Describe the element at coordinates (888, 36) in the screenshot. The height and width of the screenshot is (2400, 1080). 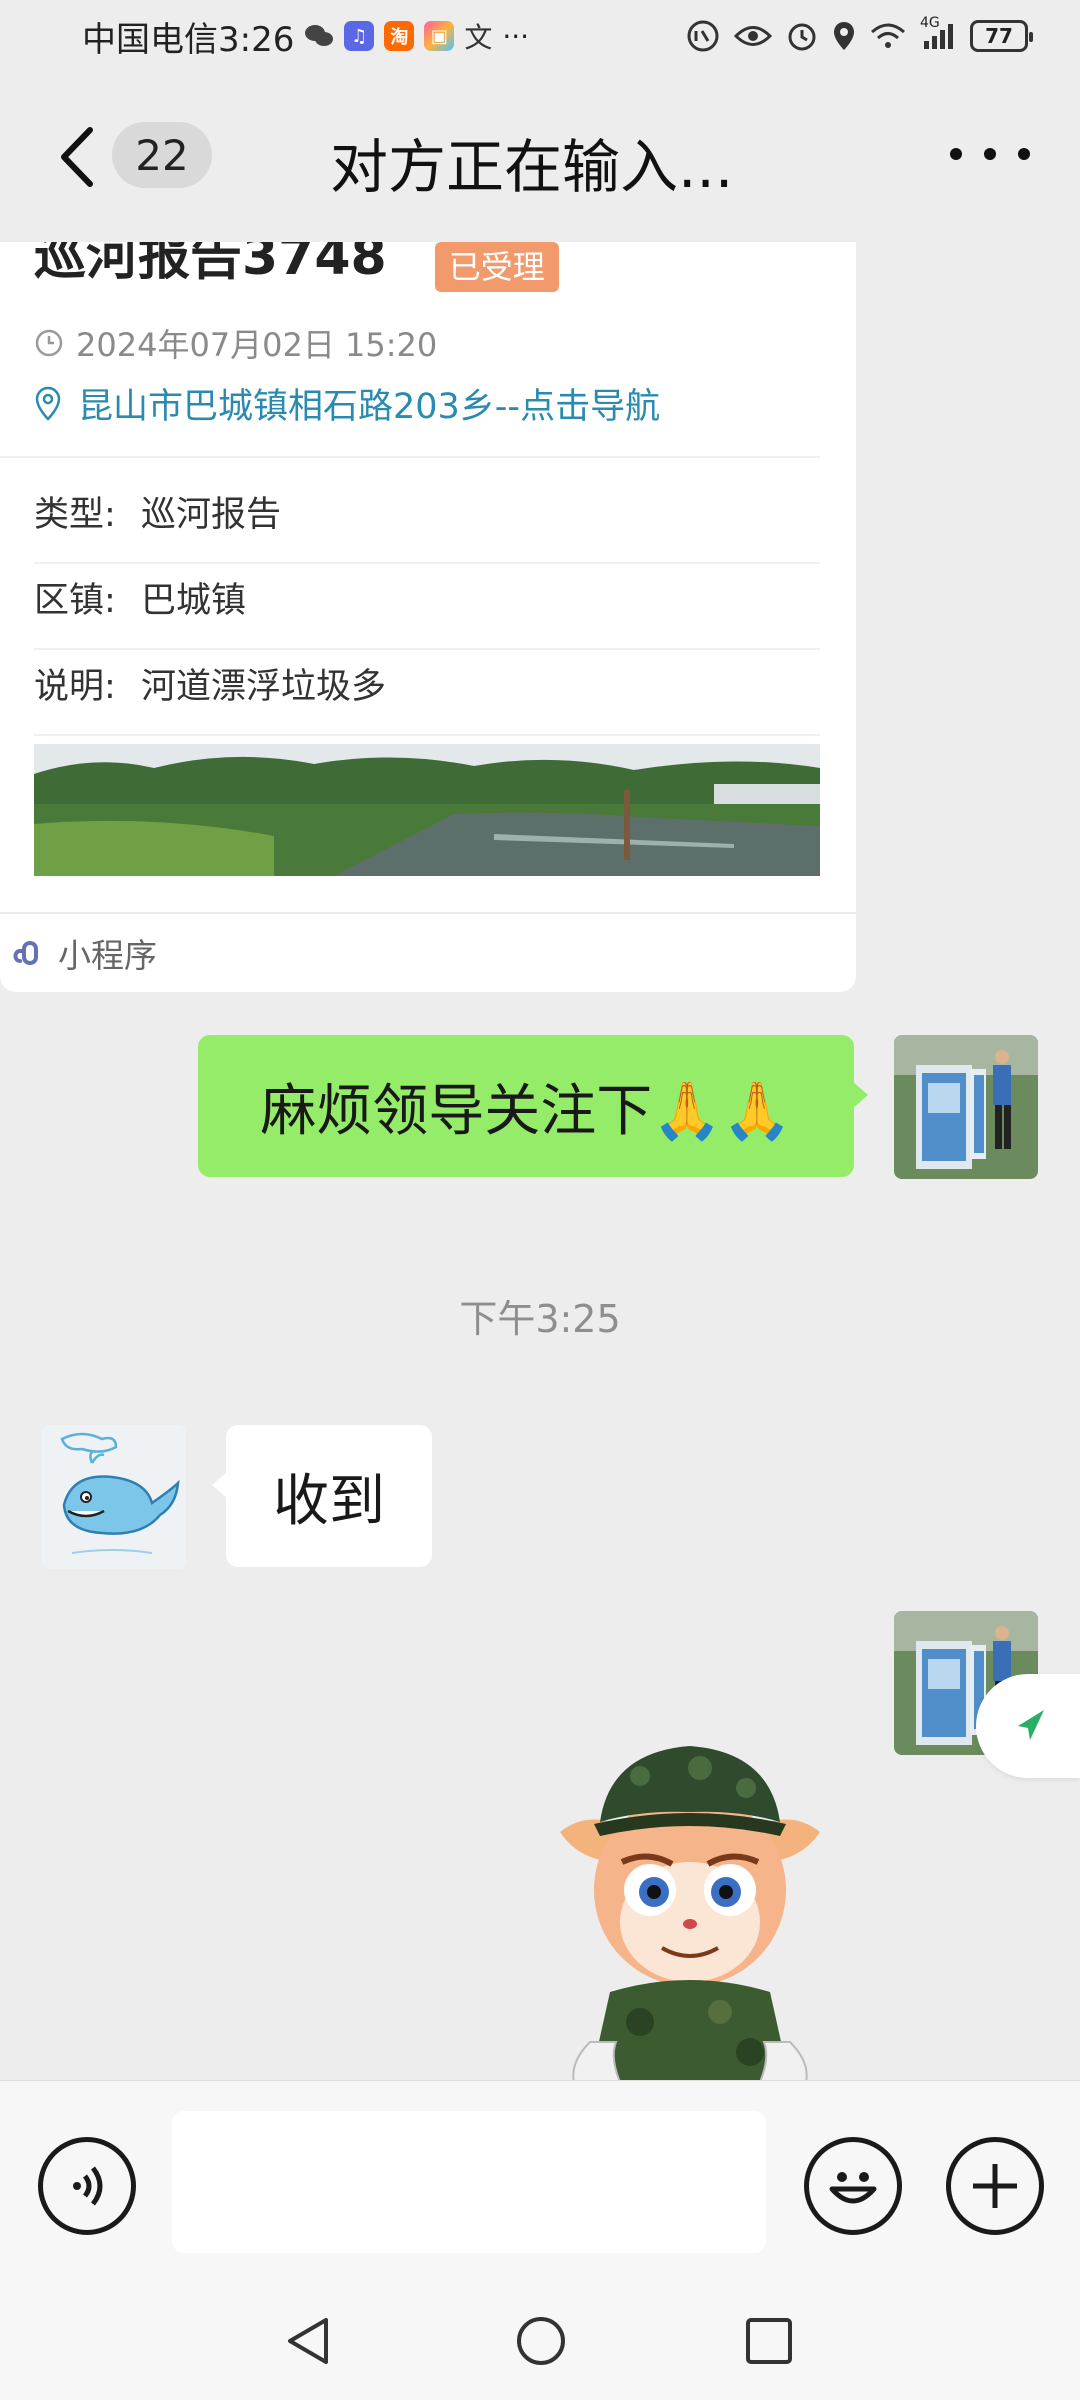
I see `wifi-icon` at that location.